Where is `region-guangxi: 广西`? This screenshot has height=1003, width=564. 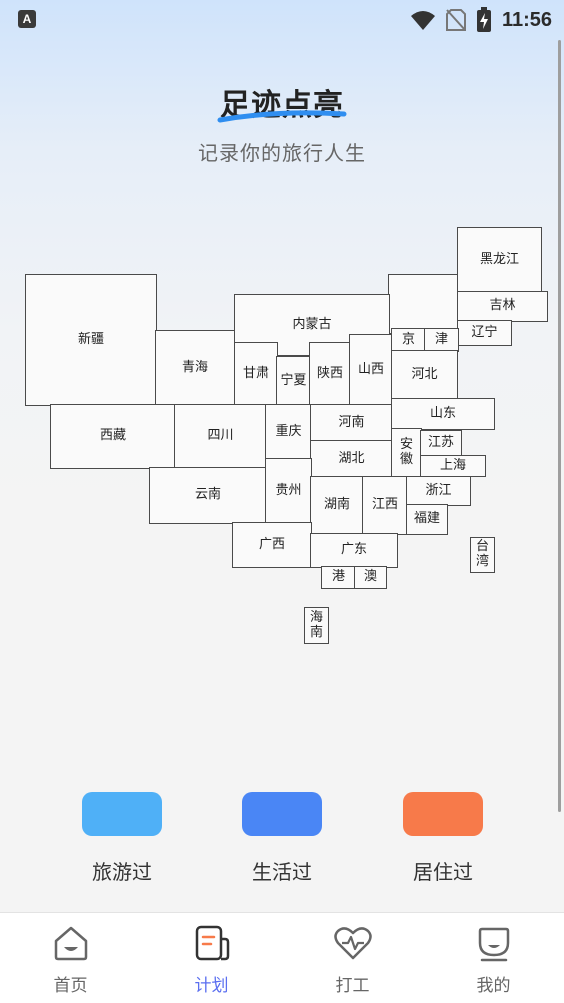 region-guangxi: 广西 is located at coordinates (272, 545).